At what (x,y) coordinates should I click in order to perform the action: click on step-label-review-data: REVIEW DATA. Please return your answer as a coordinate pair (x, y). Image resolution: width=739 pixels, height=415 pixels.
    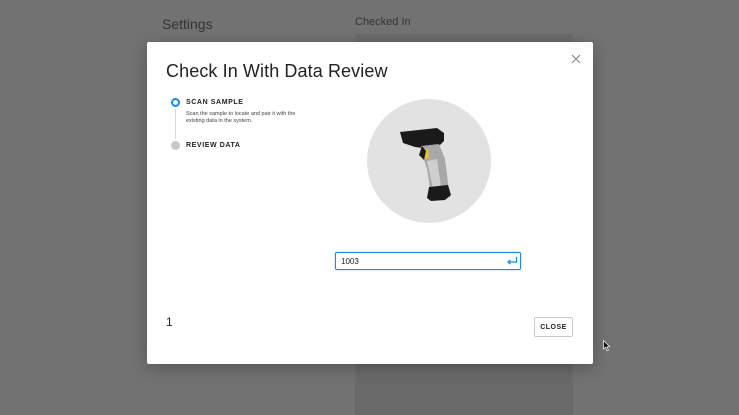
    Looking at the image, I should click on (213, 145).